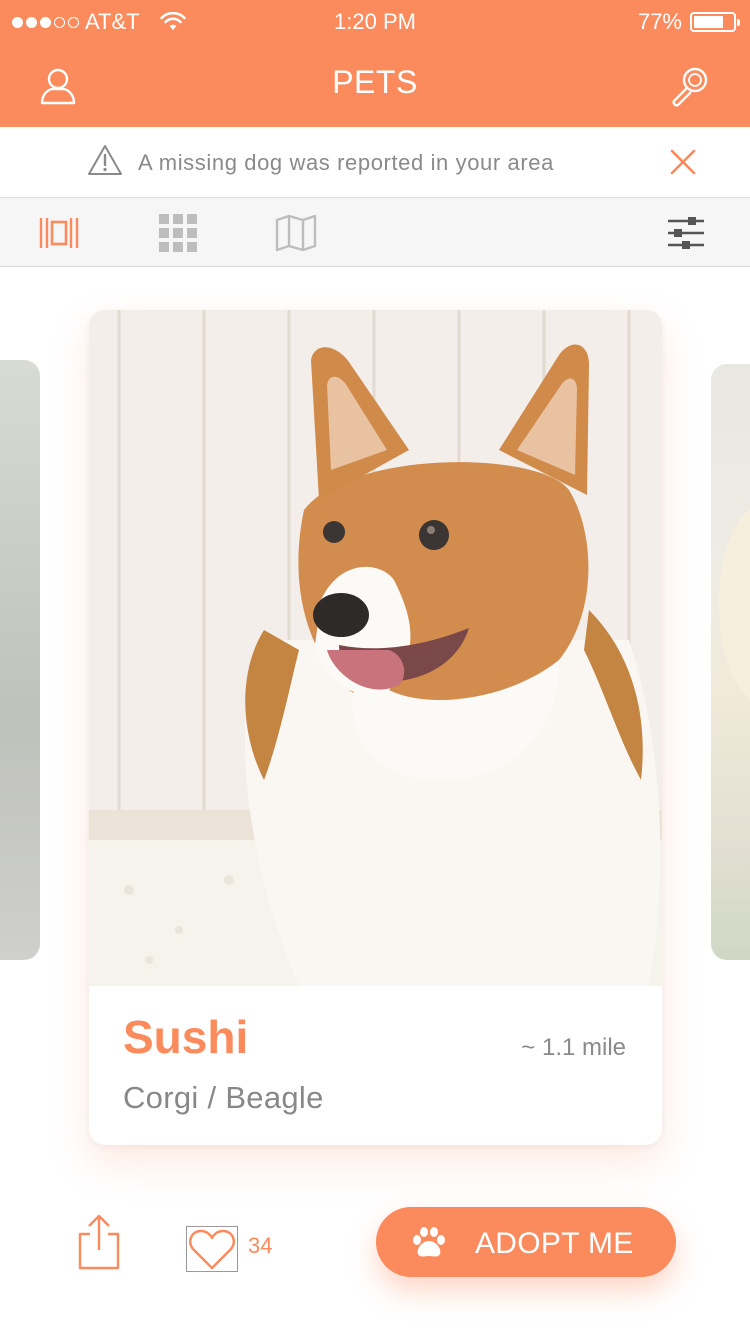  What do you see at coordinates (20, 660) in the screenshot?
I see `previous-pet-card` at bounding box center [20, 660].